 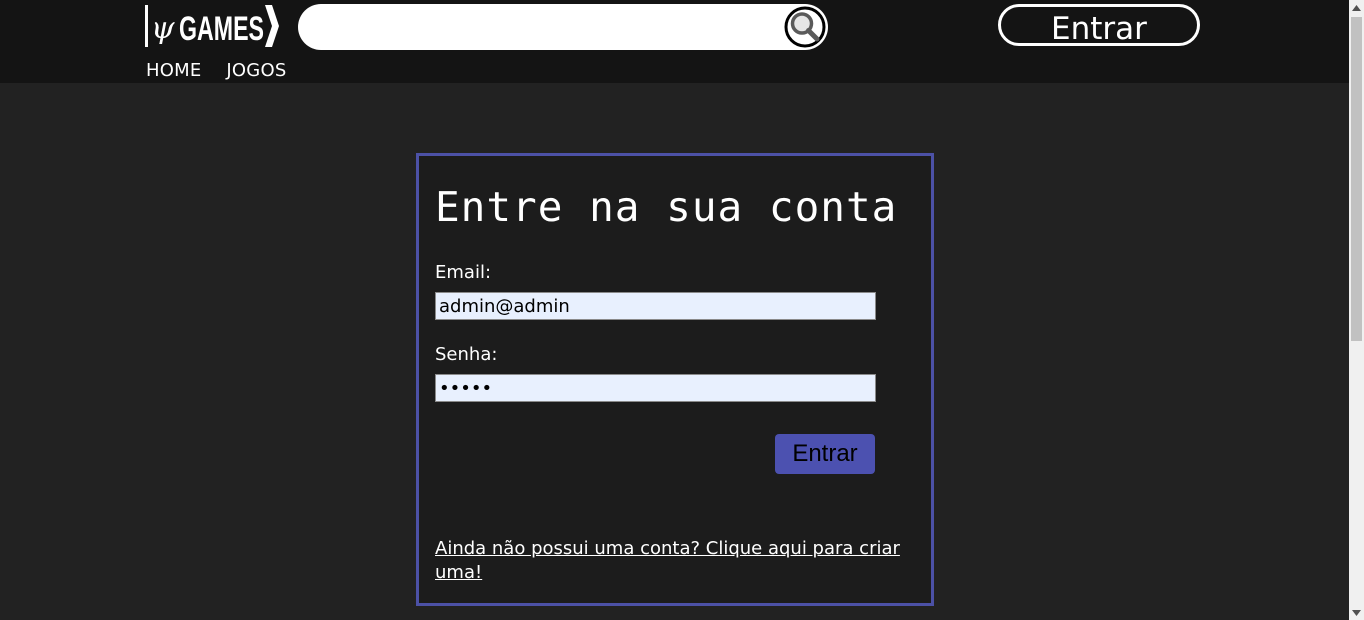 I want to click on email-field, so click(x=655, y=306).